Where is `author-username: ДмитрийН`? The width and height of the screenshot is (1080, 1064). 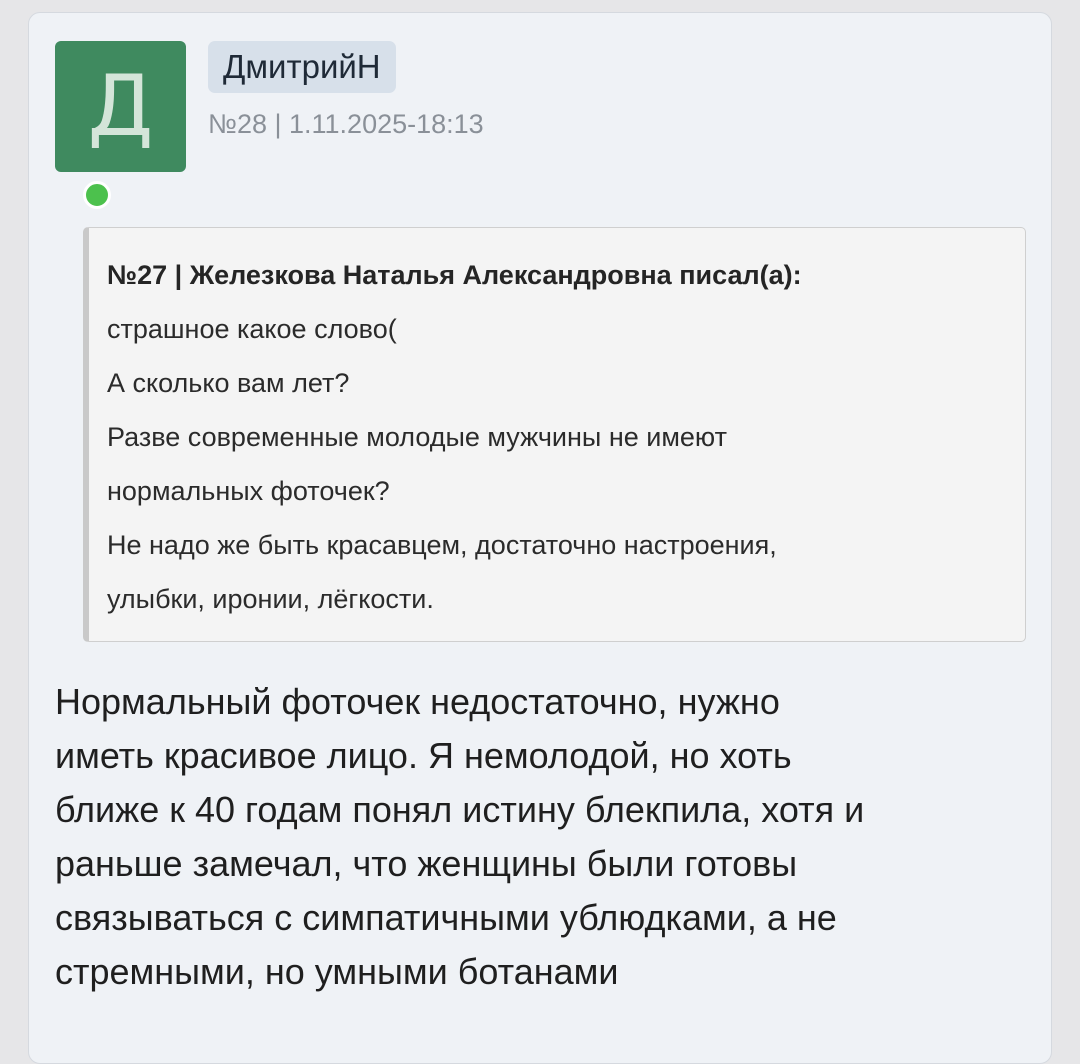 author-username: ДмитрийН is located at coordinates (302, 67).